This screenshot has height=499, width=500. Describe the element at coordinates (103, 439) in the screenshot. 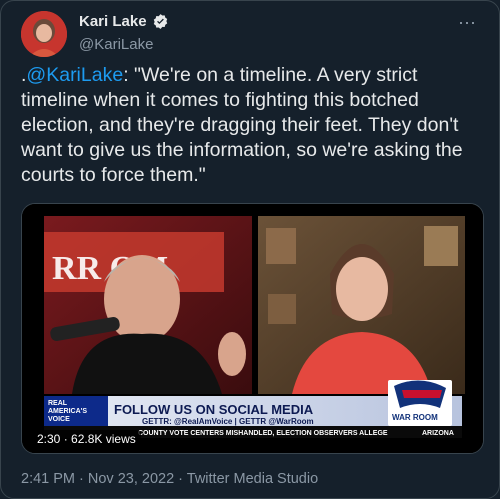

I see `video-views: 62.8K views` at that location.